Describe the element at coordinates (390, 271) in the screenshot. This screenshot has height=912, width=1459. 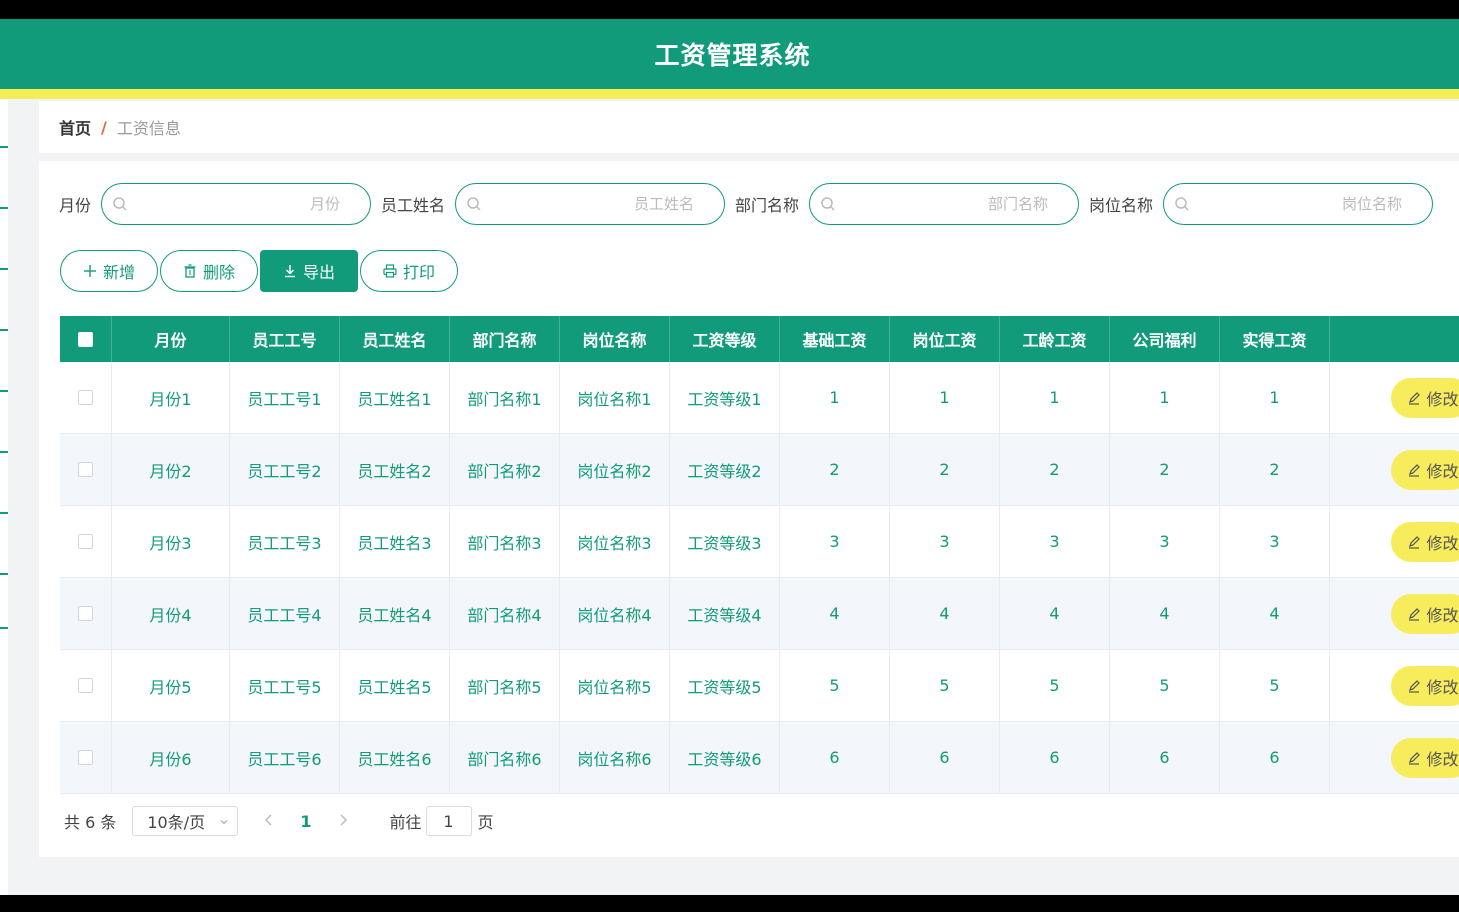
I see `printer-icon` at that location.